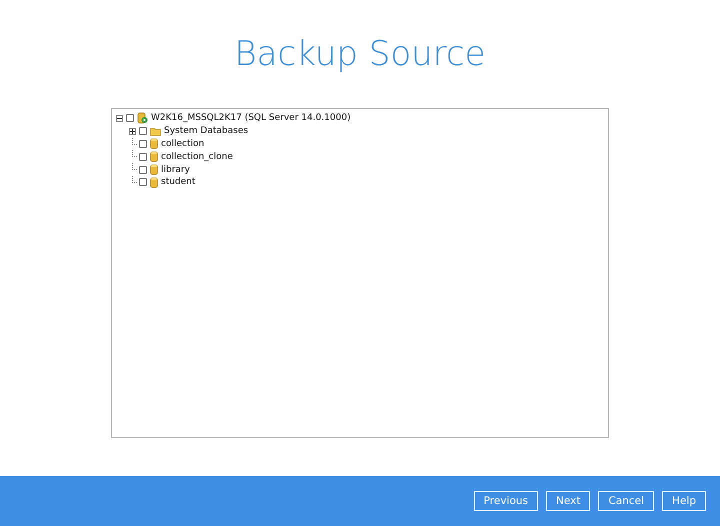  What do you see at coordinates (360, 54) in the screenshot?
I see `page-title: Backup Source` at bounding box center [360, 54].